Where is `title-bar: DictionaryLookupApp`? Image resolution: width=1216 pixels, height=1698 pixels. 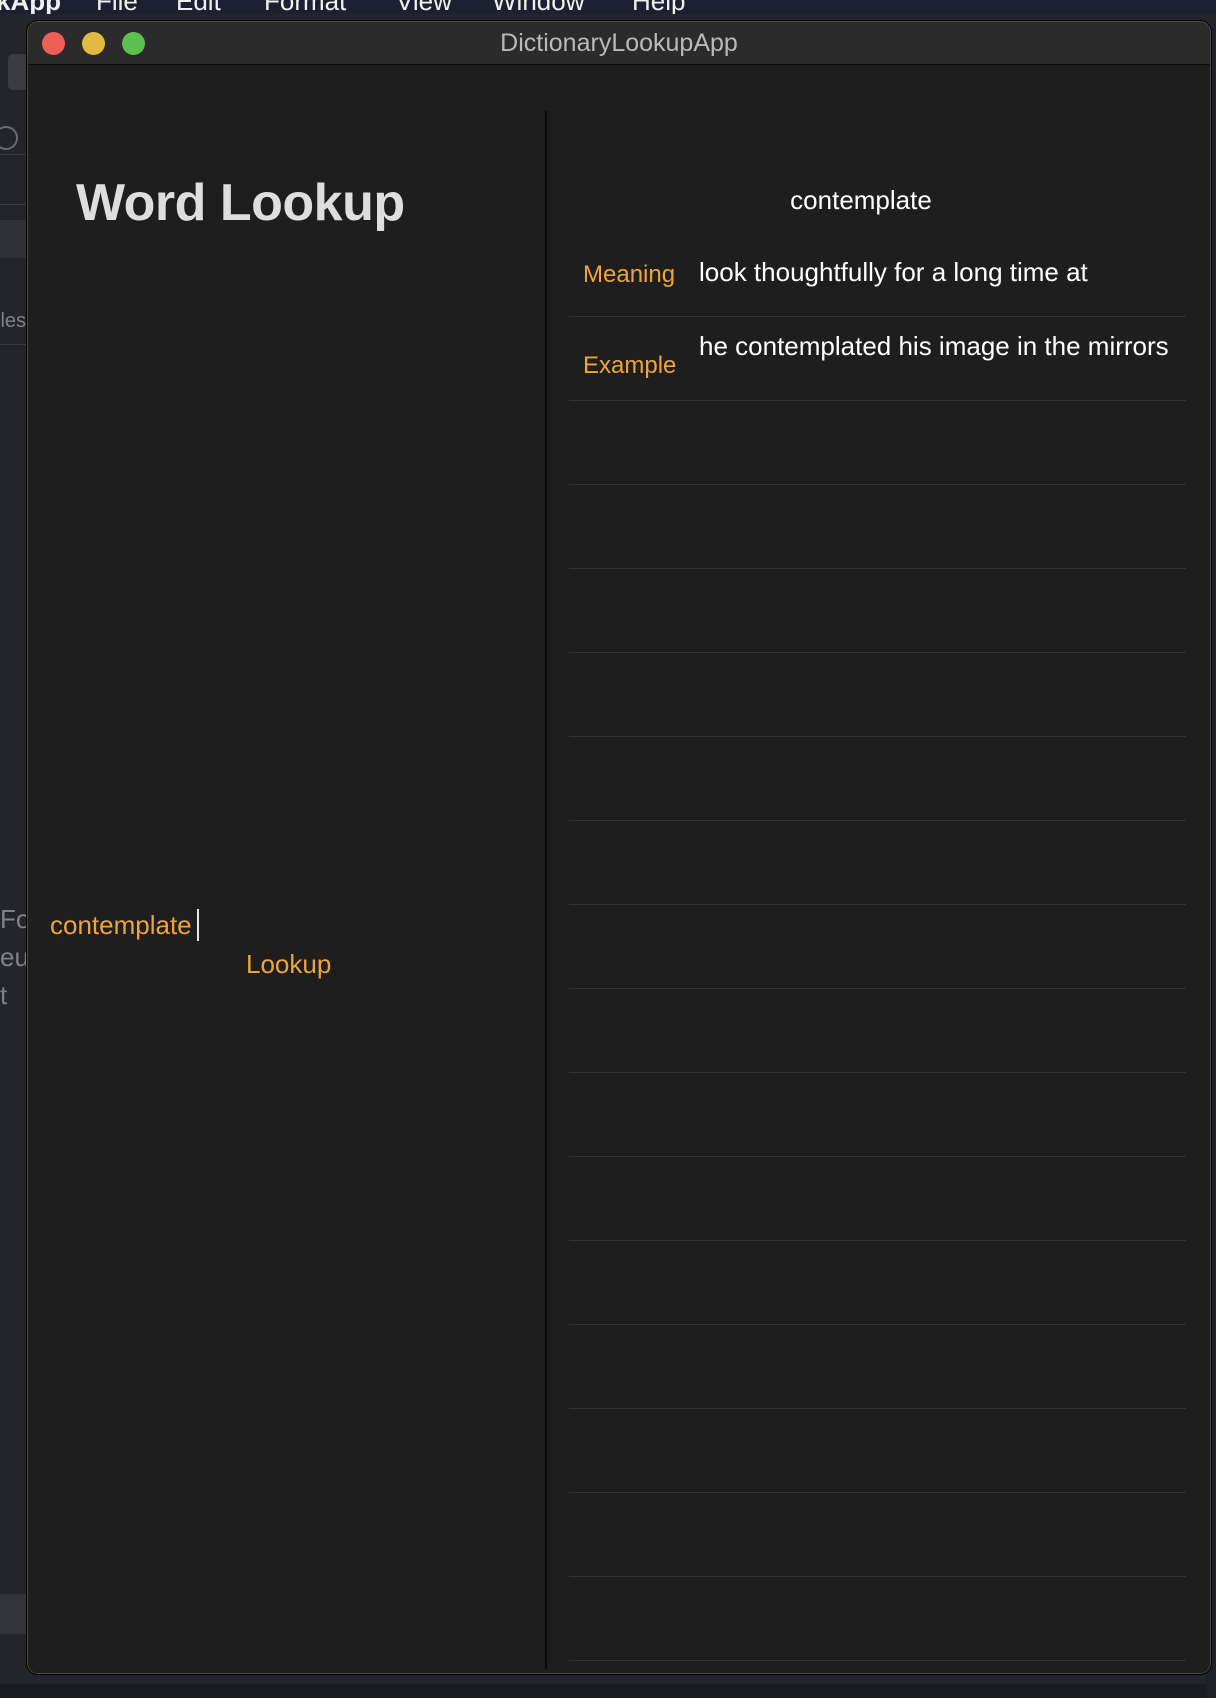 title-bar: DictionaryLookupApp is located at coordinates (619, 43).